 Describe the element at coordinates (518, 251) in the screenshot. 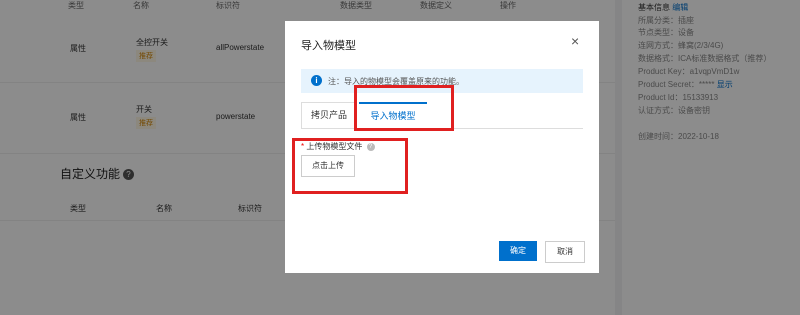

I see `confirm-button: 确定` at that location.